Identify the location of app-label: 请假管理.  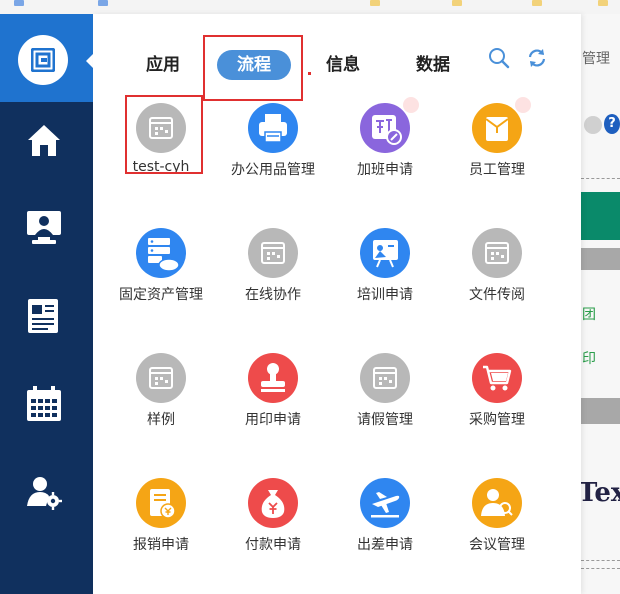
(385, 420).